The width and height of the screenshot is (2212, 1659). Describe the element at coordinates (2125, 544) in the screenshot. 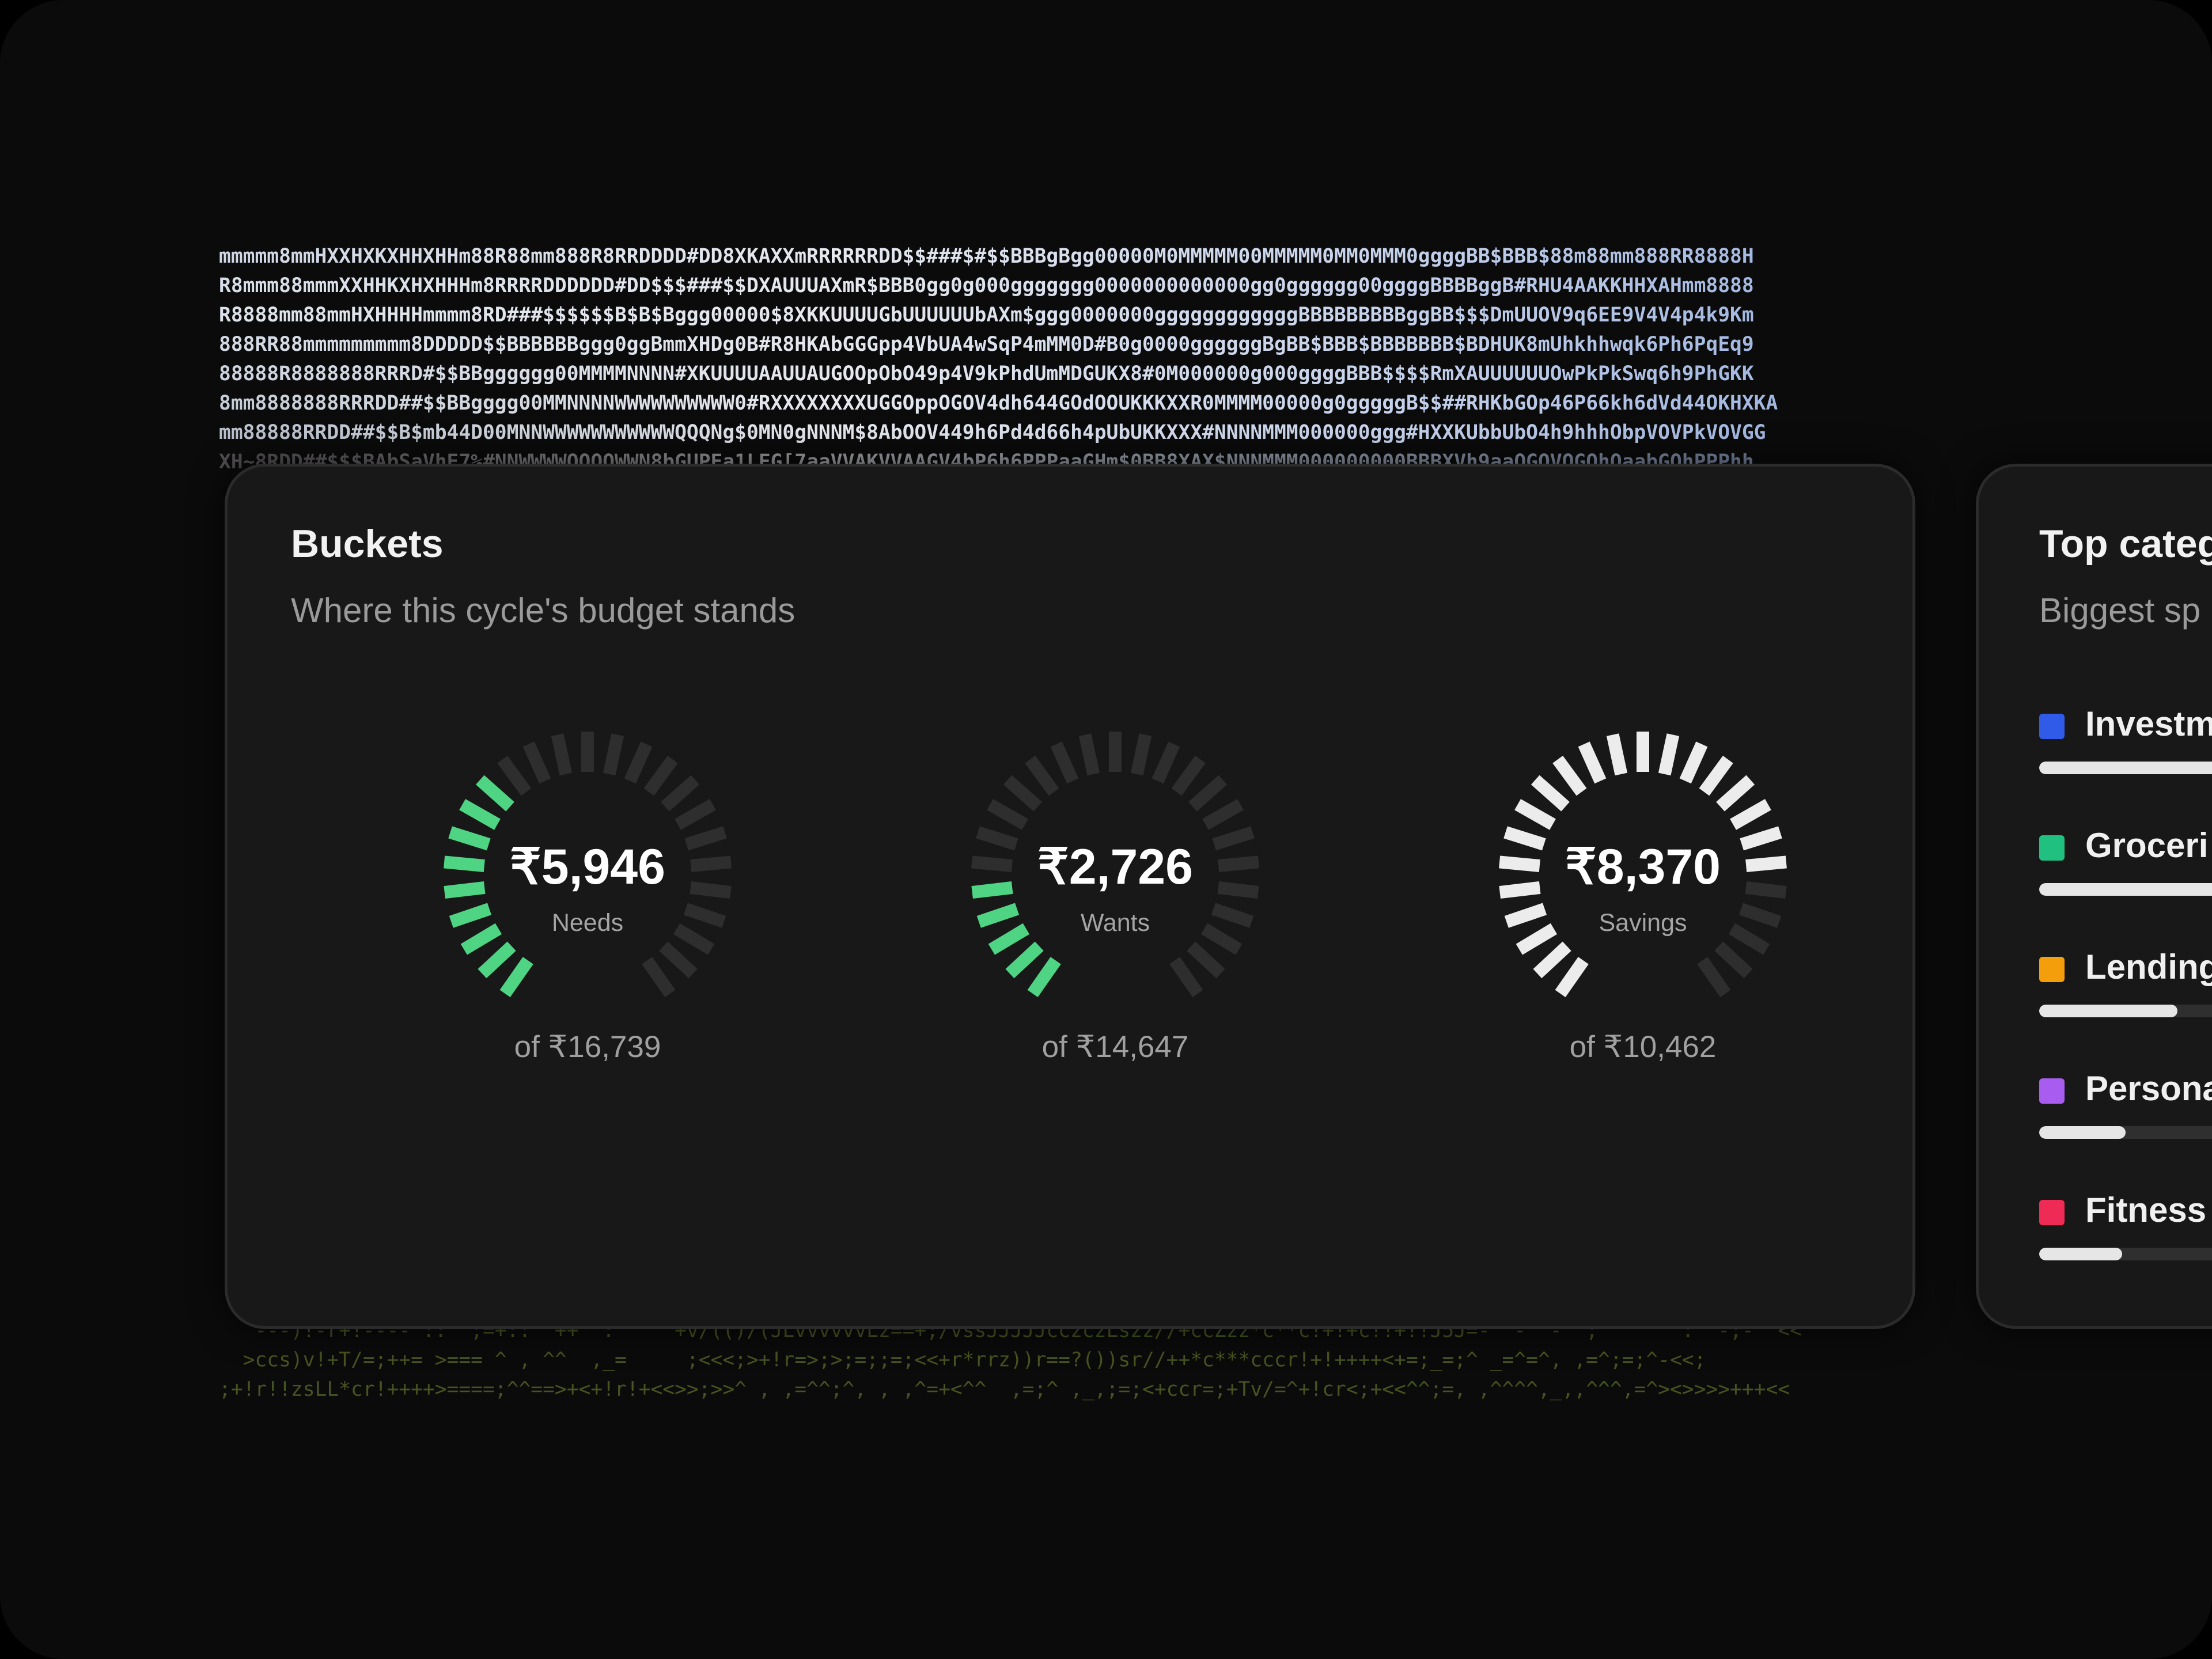

I see `top-categories-title: Top categ` at that location.